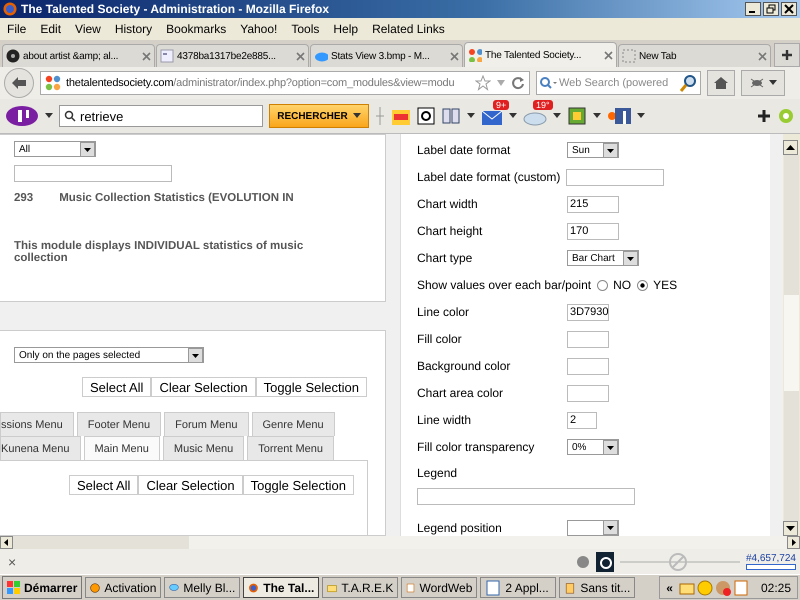  What do you see at coordinates (16, 29) in the screenshot?
I see `menu-item: File` at bounding box center [16, 29].